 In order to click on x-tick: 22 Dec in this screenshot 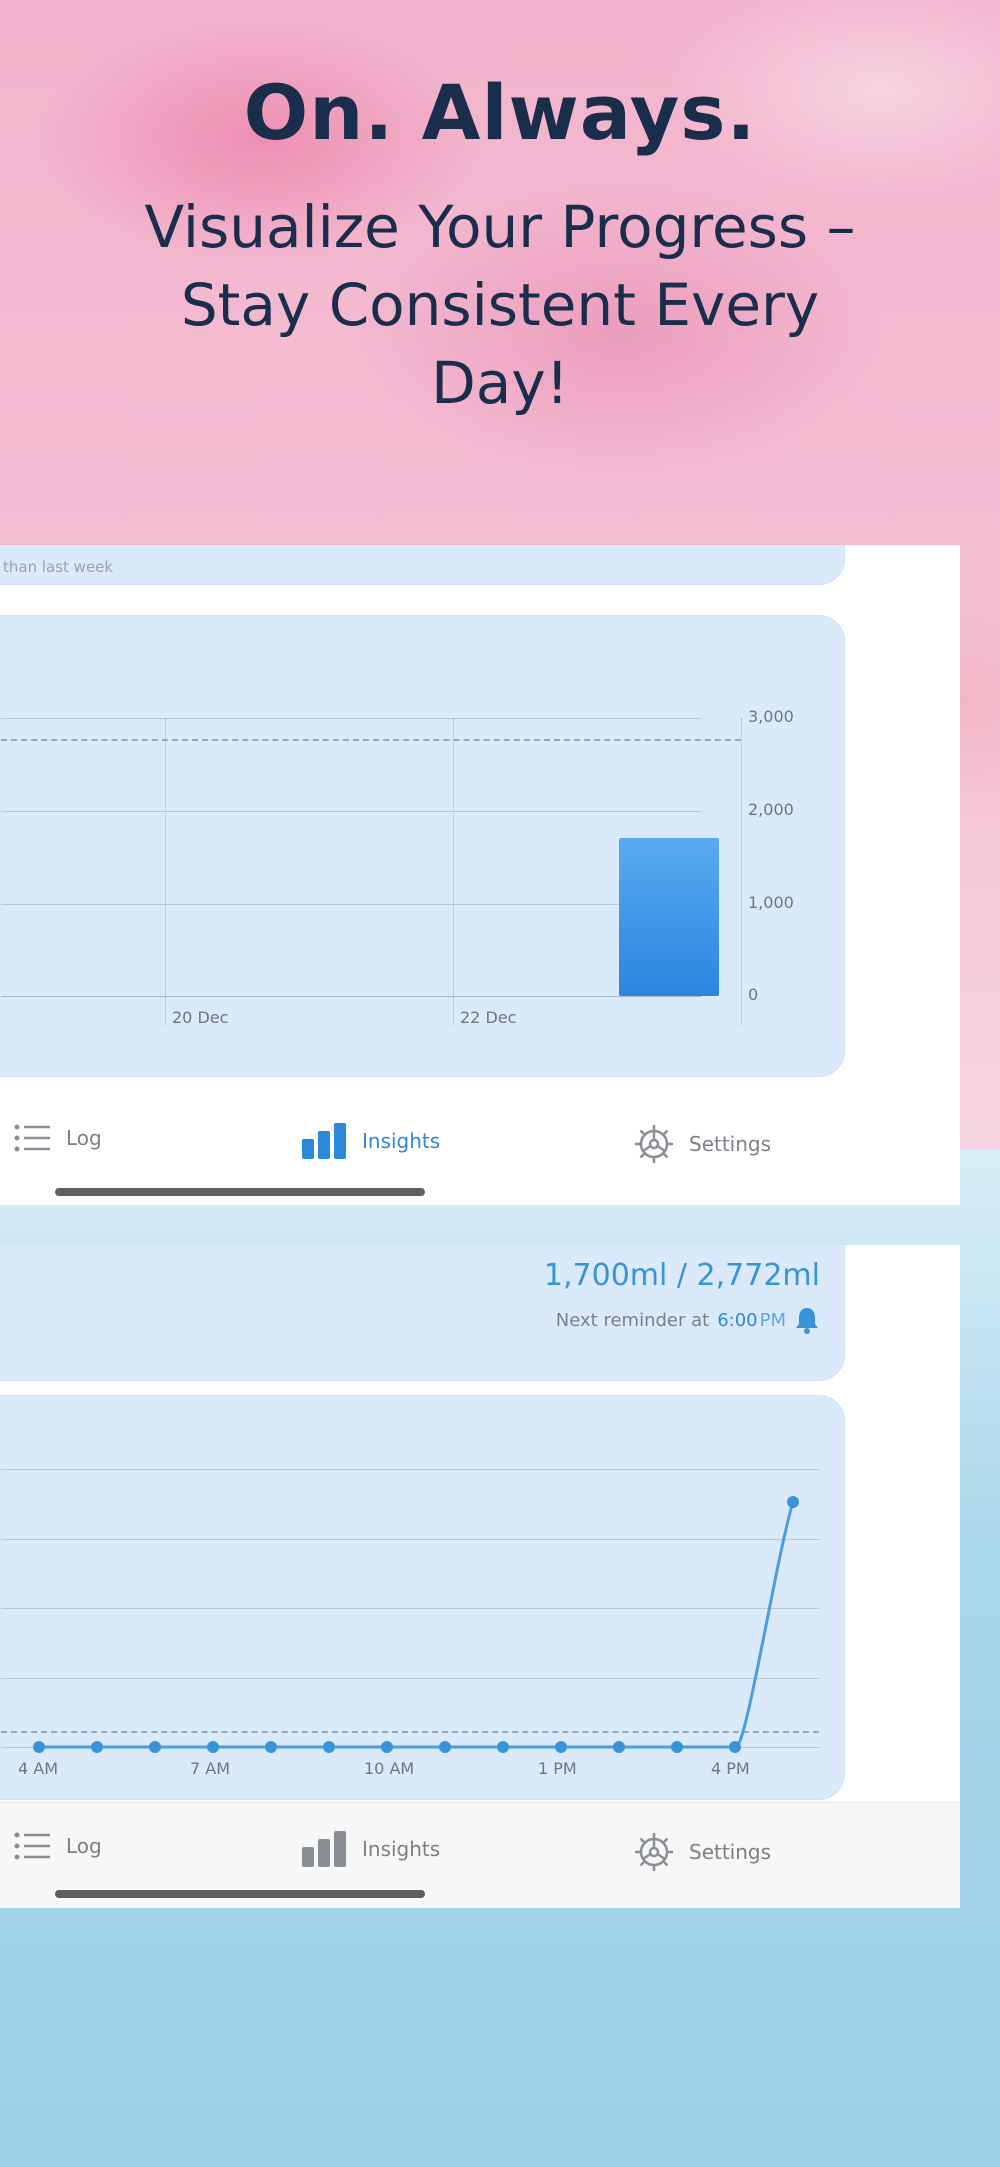, I will do `click(488, 1017)`.